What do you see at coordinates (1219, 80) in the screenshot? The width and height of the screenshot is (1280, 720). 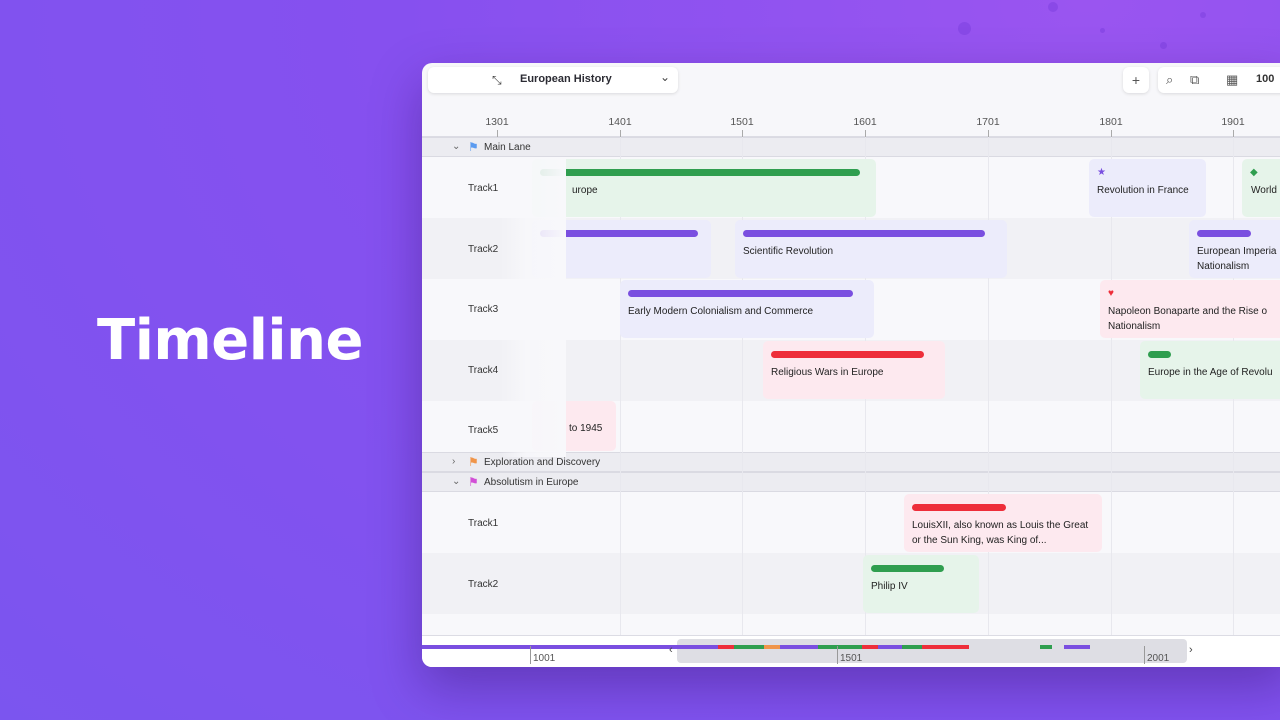 I see `toolbar-group: ⌕ ⧉ ▦ 100` at bounding box center [1219, 80].